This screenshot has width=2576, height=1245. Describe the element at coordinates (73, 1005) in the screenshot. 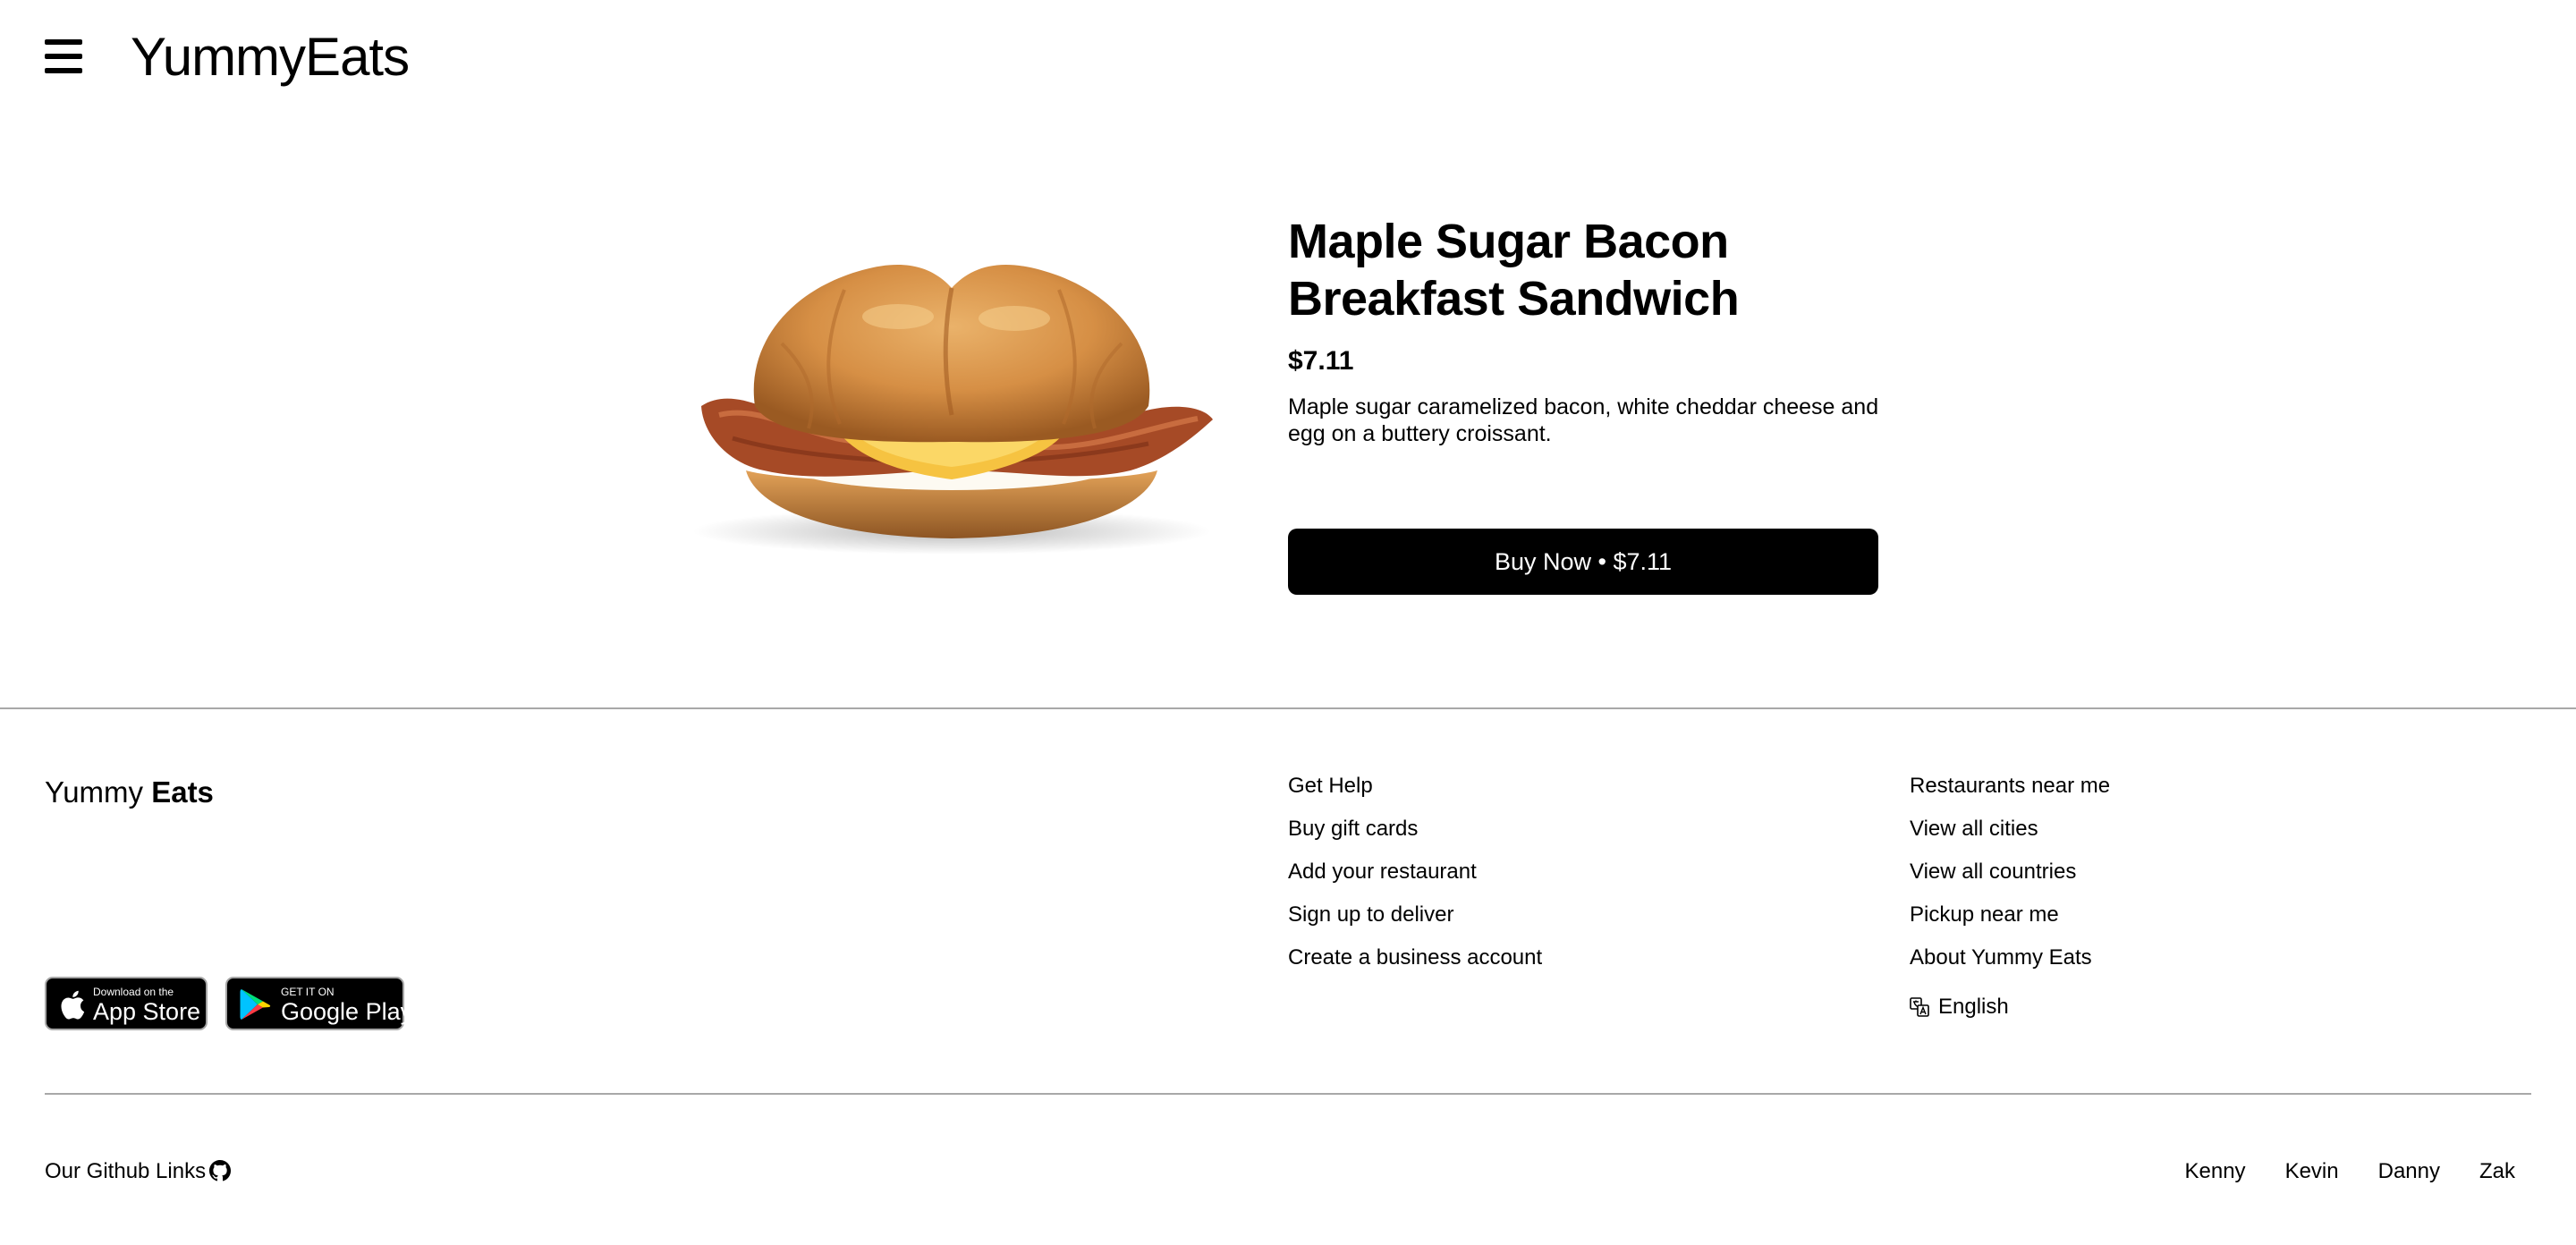

I see `apple-icon` at that location.